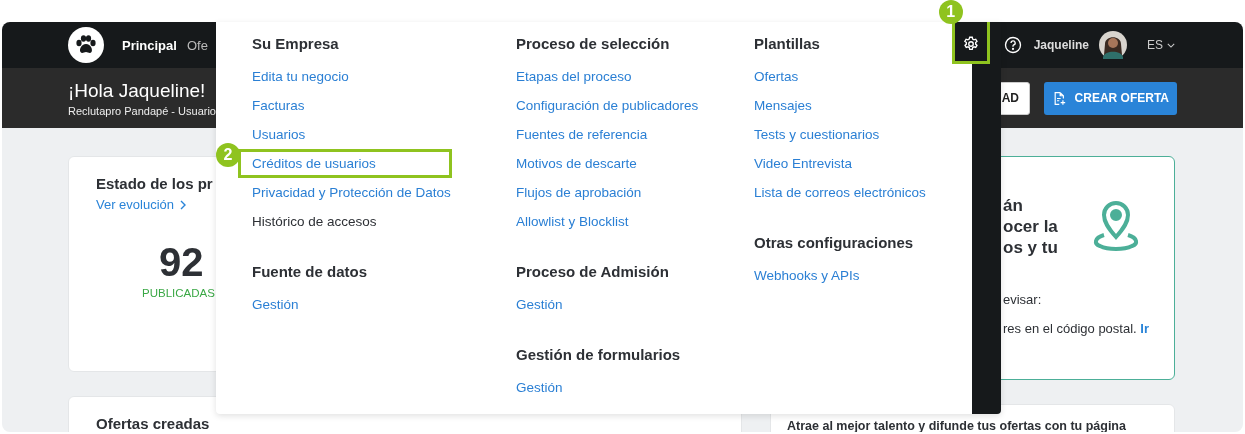  What do you see at coordinates (1171, 45) in the screenshot?
I see `caret-icon` at bounding box center [1171, 45].